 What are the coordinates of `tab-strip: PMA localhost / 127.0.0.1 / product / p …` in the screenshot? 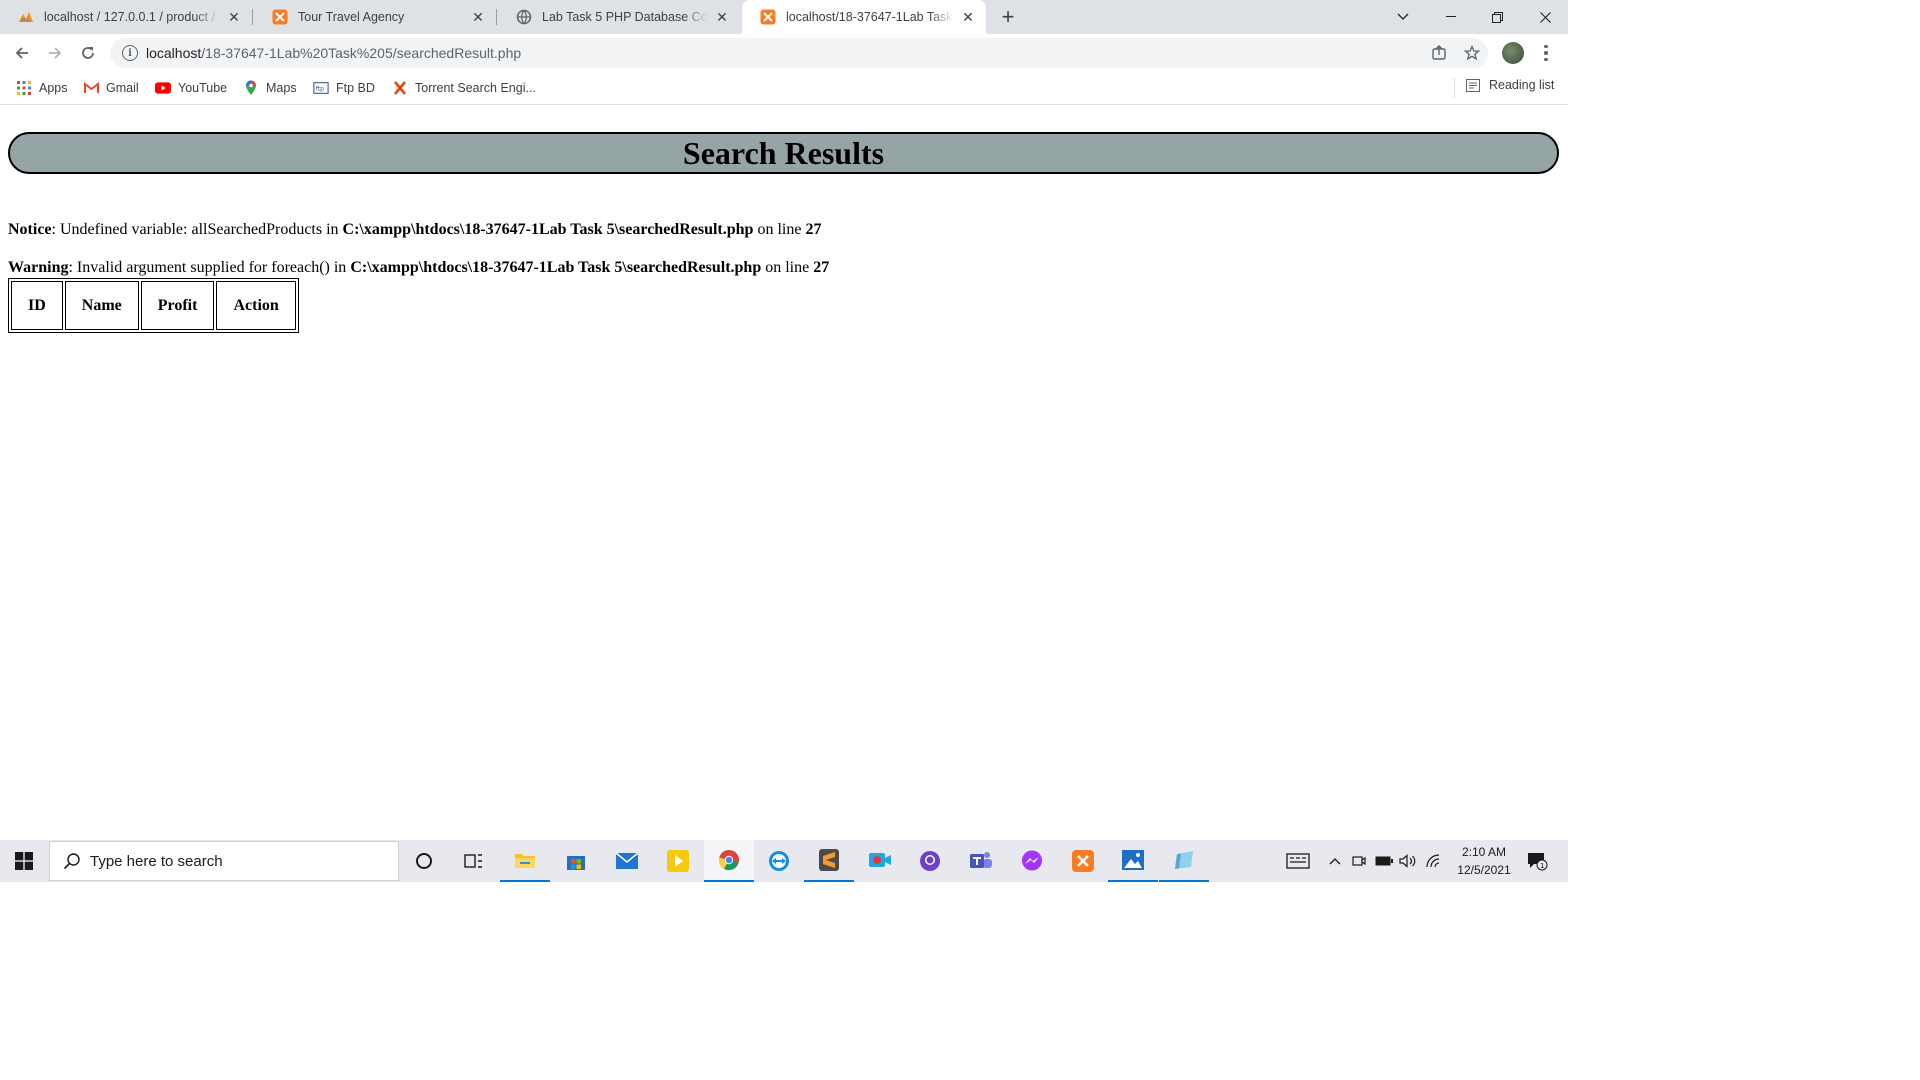 It's located at (784, 17).